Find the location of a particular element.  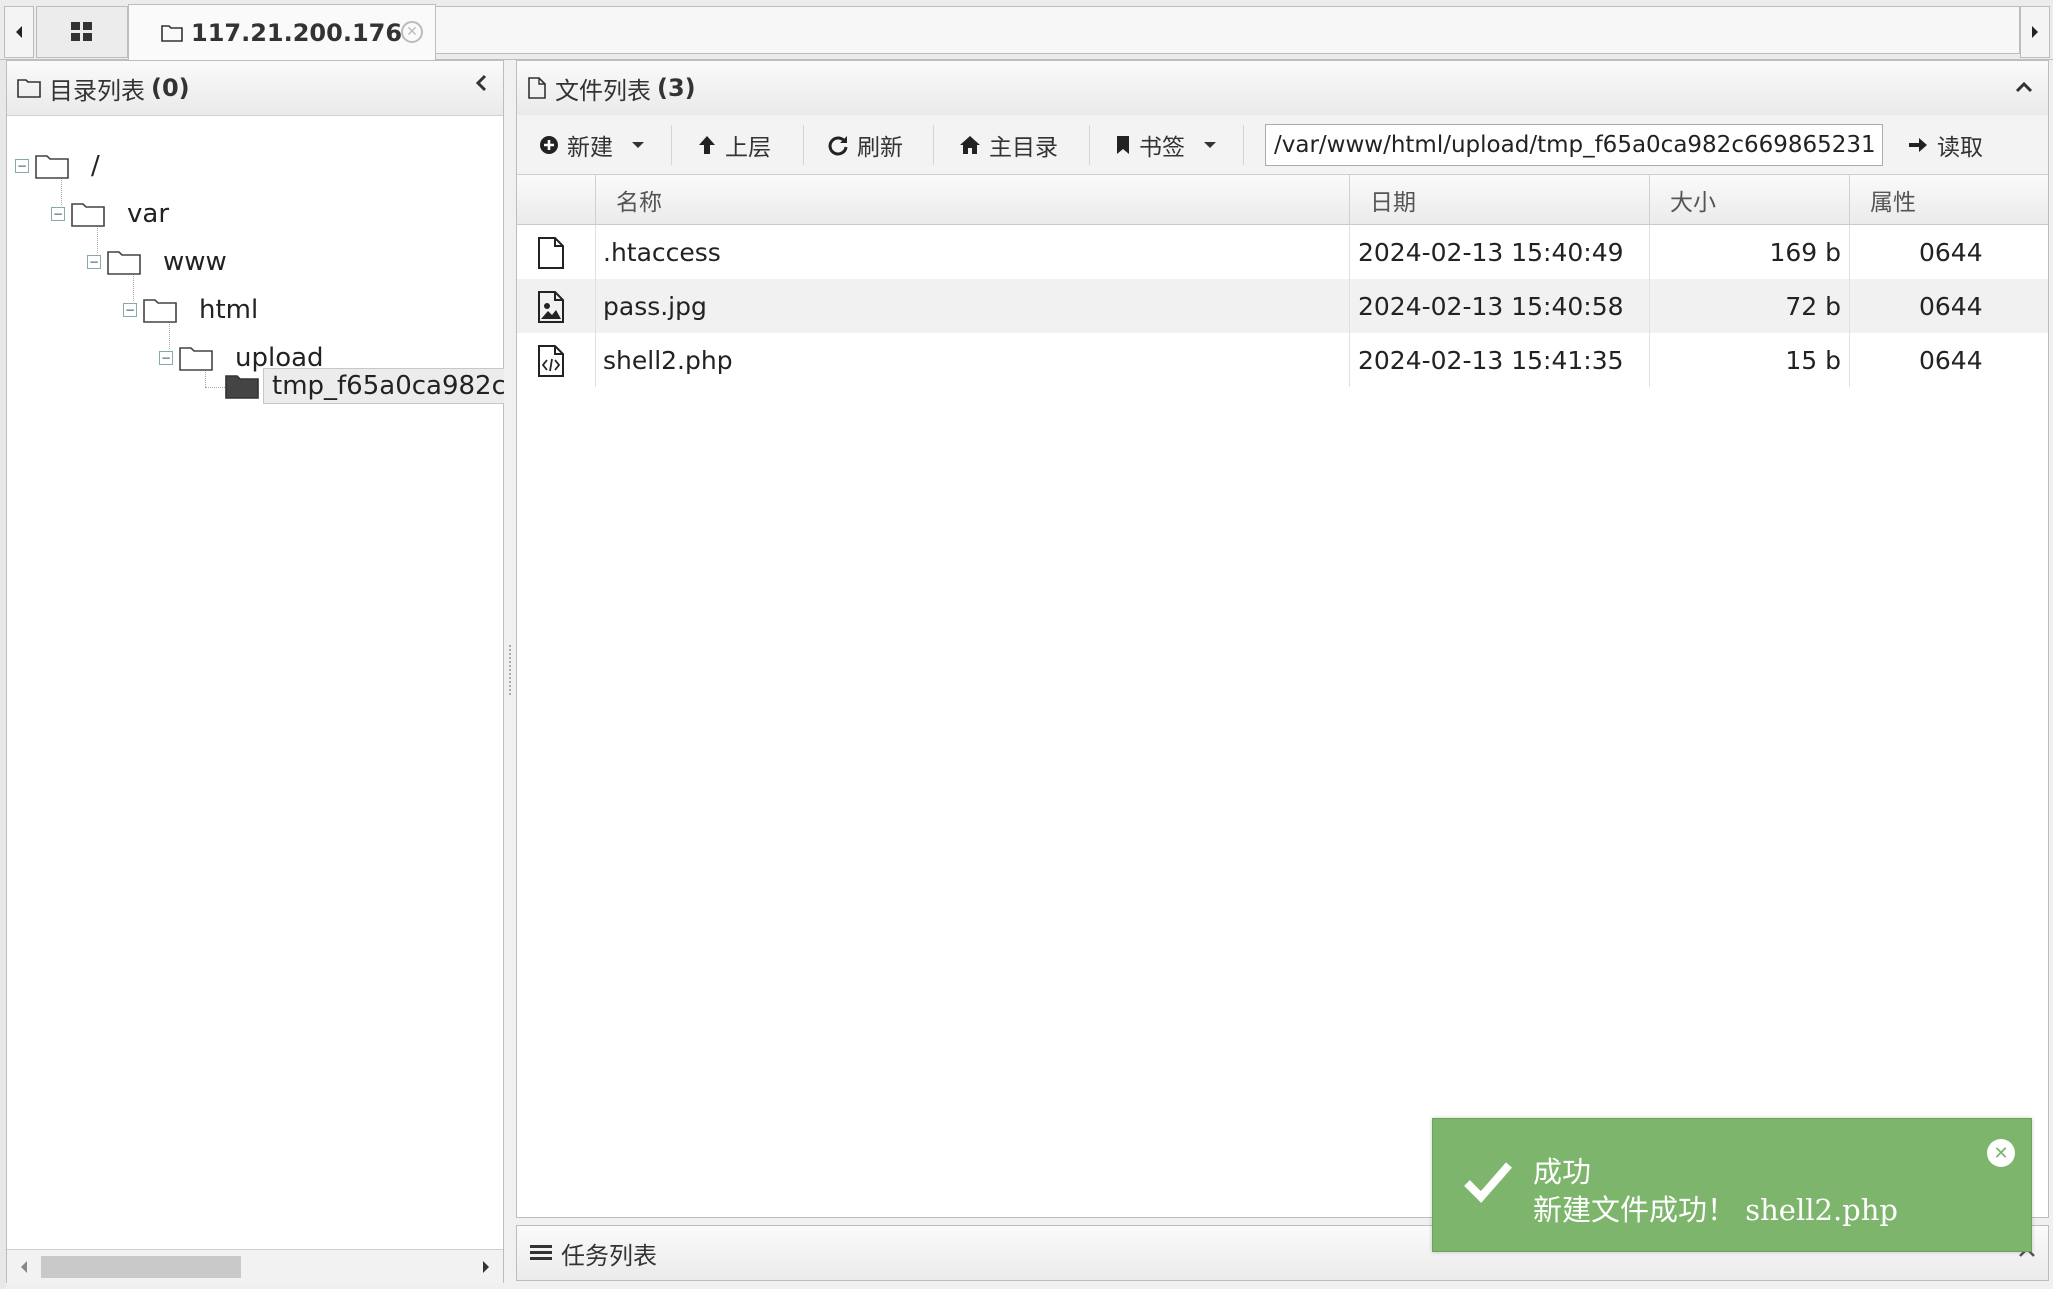

caret-right-icon is located at coordinates (2035, 32).